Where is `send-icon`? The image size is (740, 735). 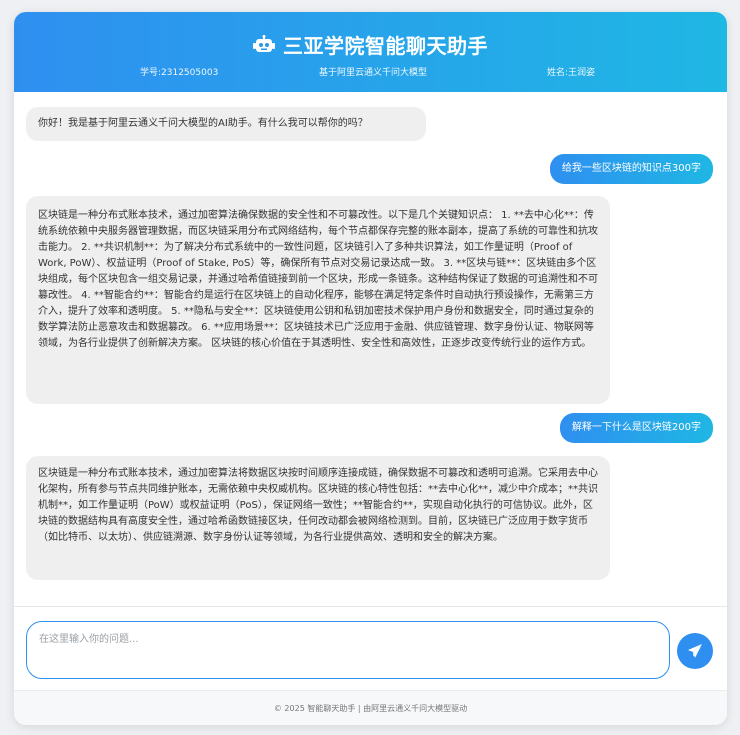 send-icon is located at coordinates (695, 651).